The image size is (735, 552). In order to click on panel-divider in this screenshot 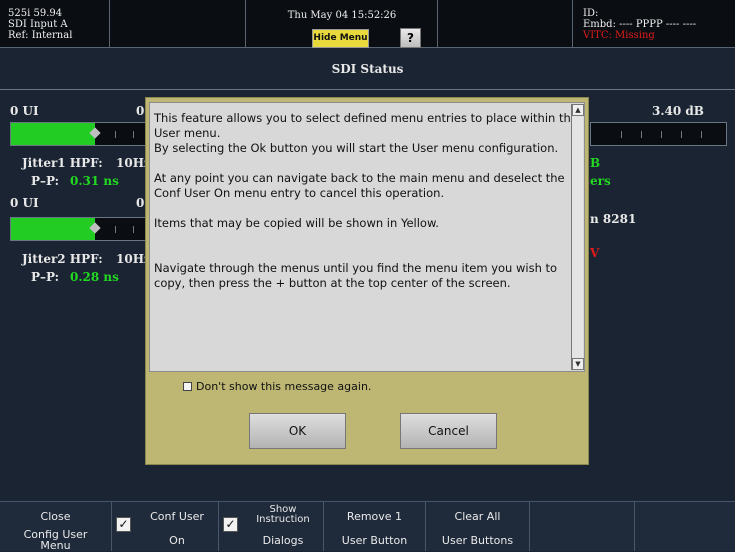, I will do `click(367, 89)`.